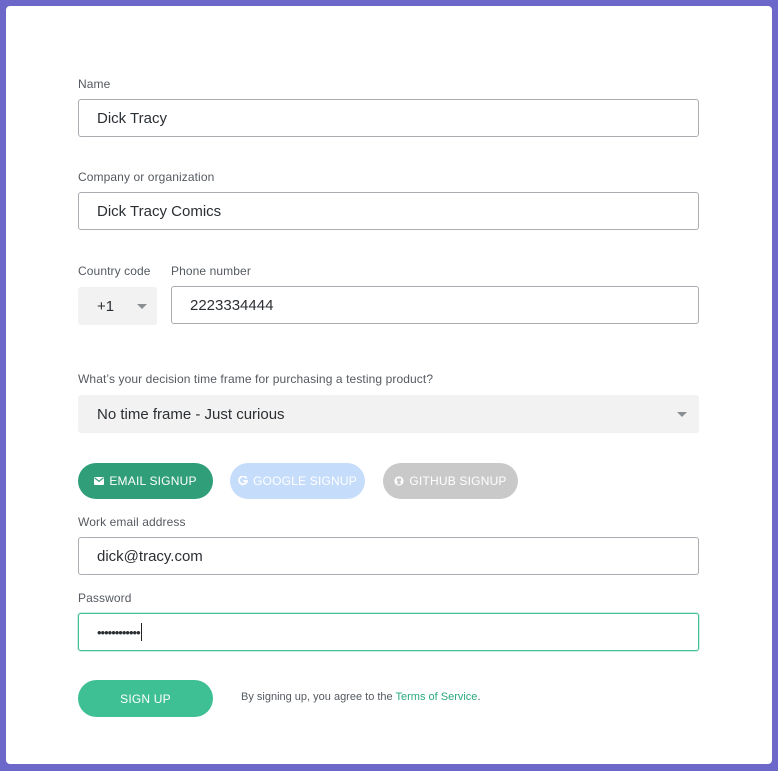 This screenshot has height=771, width=778. What do you see at coordinates (153, 481) in the screenshot?
I see `email-signup-label: EMAIL SIGNUP` at bounding box center [153, 481].